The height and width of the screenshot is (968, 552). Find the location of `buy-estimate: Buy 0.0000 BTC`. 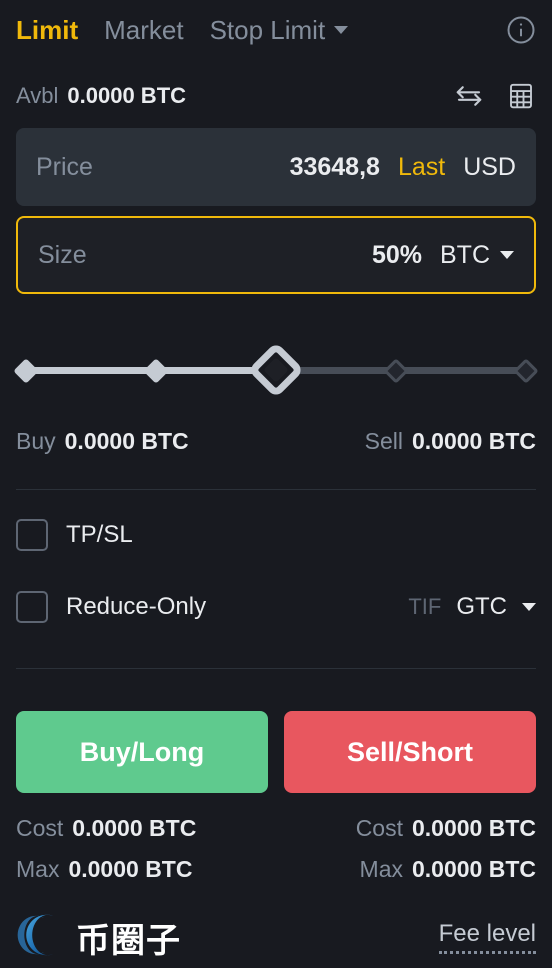

buy-estimate: Buy 0.0000 BTC is located at coordinates (102, 441).